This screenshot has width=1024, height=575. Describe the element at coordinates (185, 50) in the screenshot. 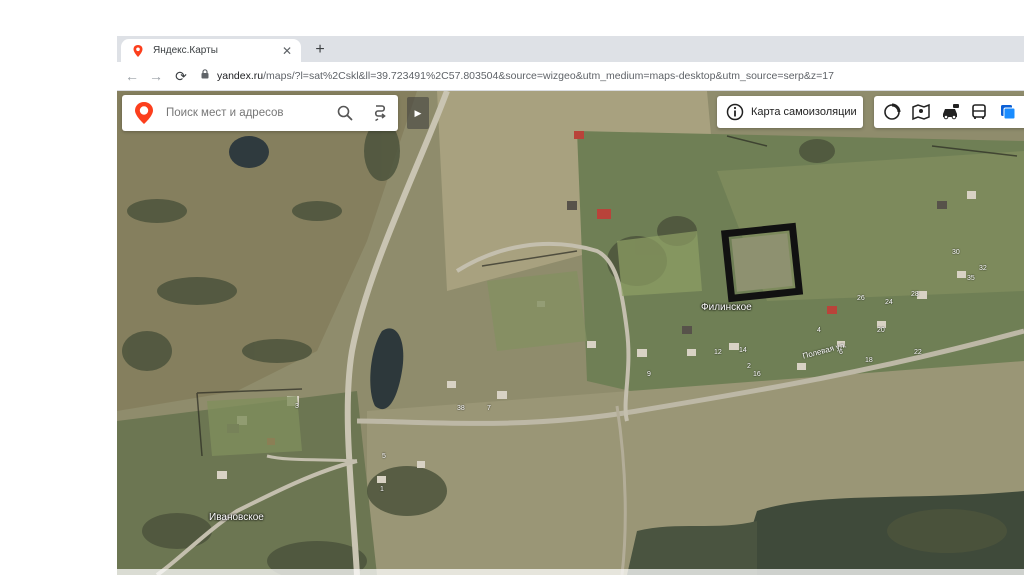

I see `tab-title: Яндекс.Карты` at that location.